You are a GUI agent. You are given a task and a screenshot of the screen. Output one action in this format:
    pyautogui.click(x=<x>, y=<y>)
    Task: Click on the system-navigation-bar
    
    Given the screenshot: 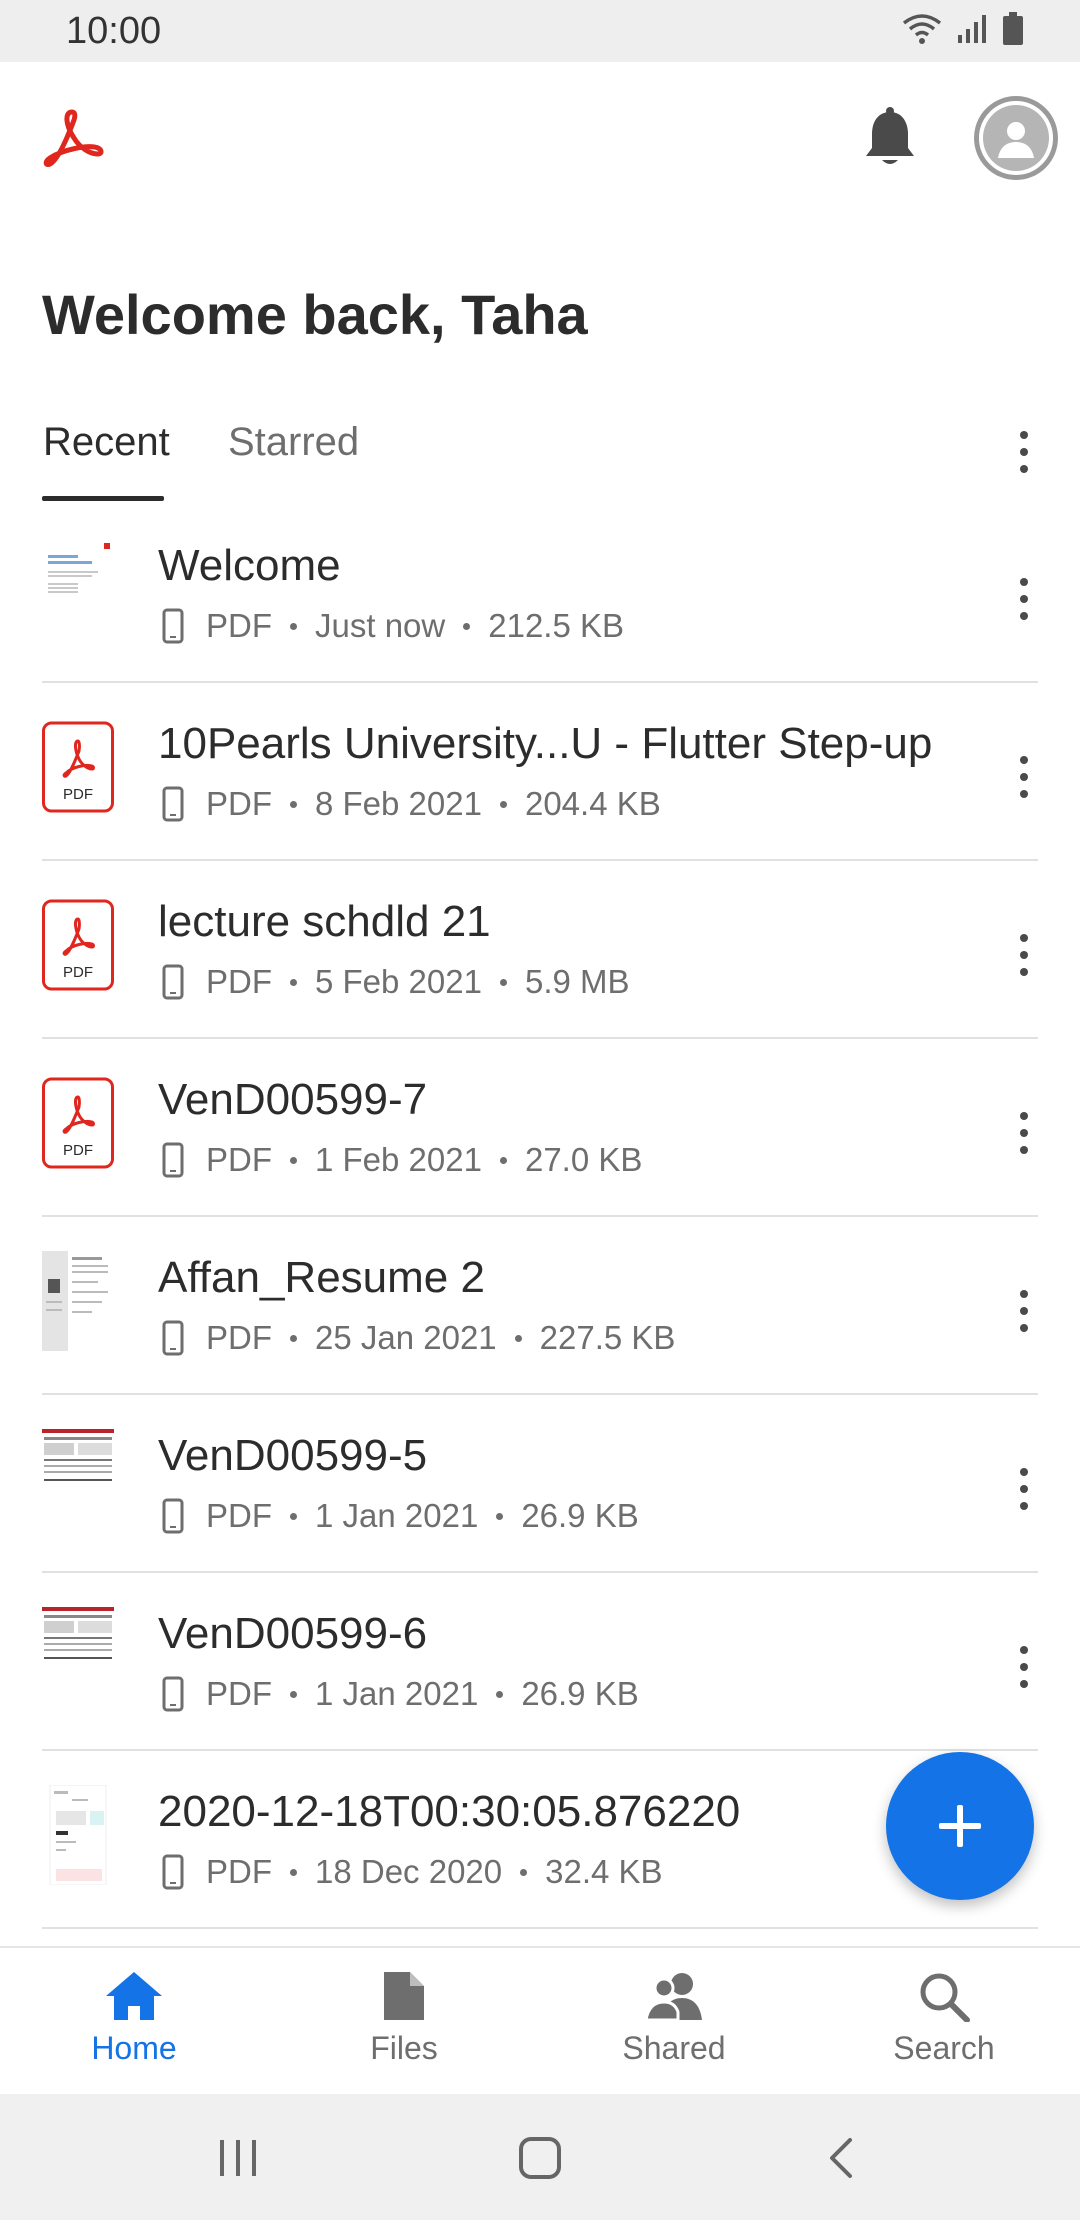 What is the action you would take?
    pyautogui.click(x=540, y=2157)
    